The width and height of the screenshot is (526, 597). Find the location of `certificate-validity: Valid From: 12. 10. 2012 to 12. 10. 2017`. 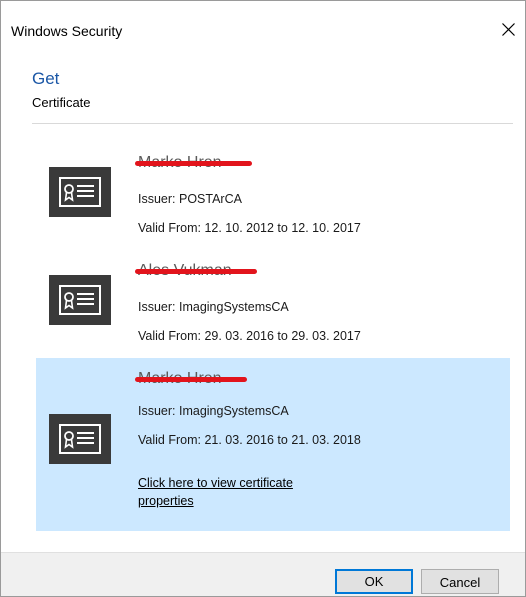

certificate-validity: Valid From: 12. 10. 2012 to 12. 10. 2017 is located at coordinates (249, 228).